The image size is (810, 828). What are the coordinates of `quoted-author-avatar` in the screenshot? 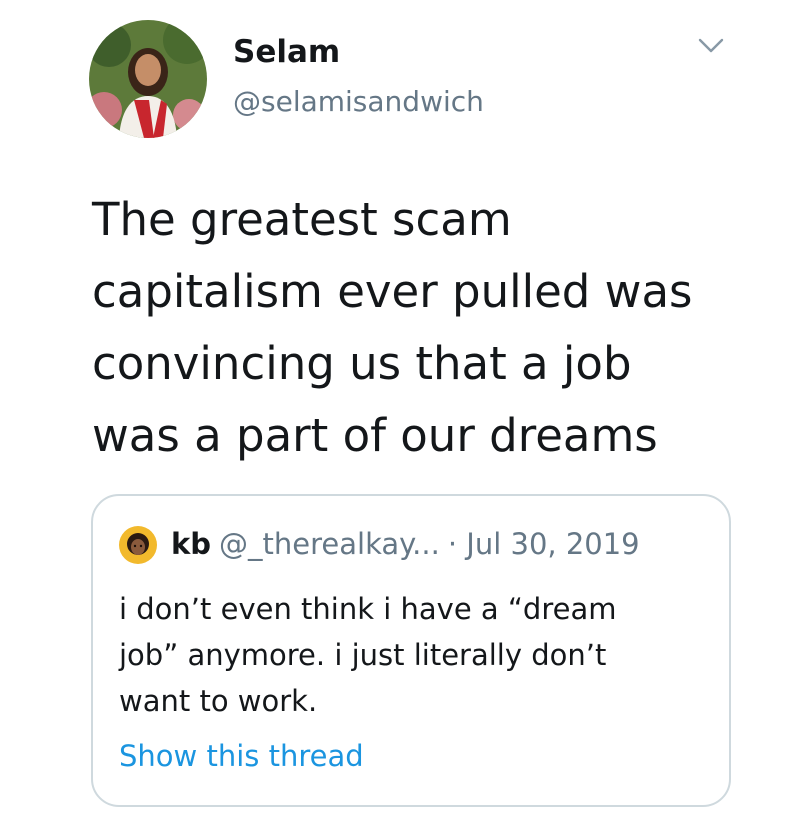 It's located at (138, 545).